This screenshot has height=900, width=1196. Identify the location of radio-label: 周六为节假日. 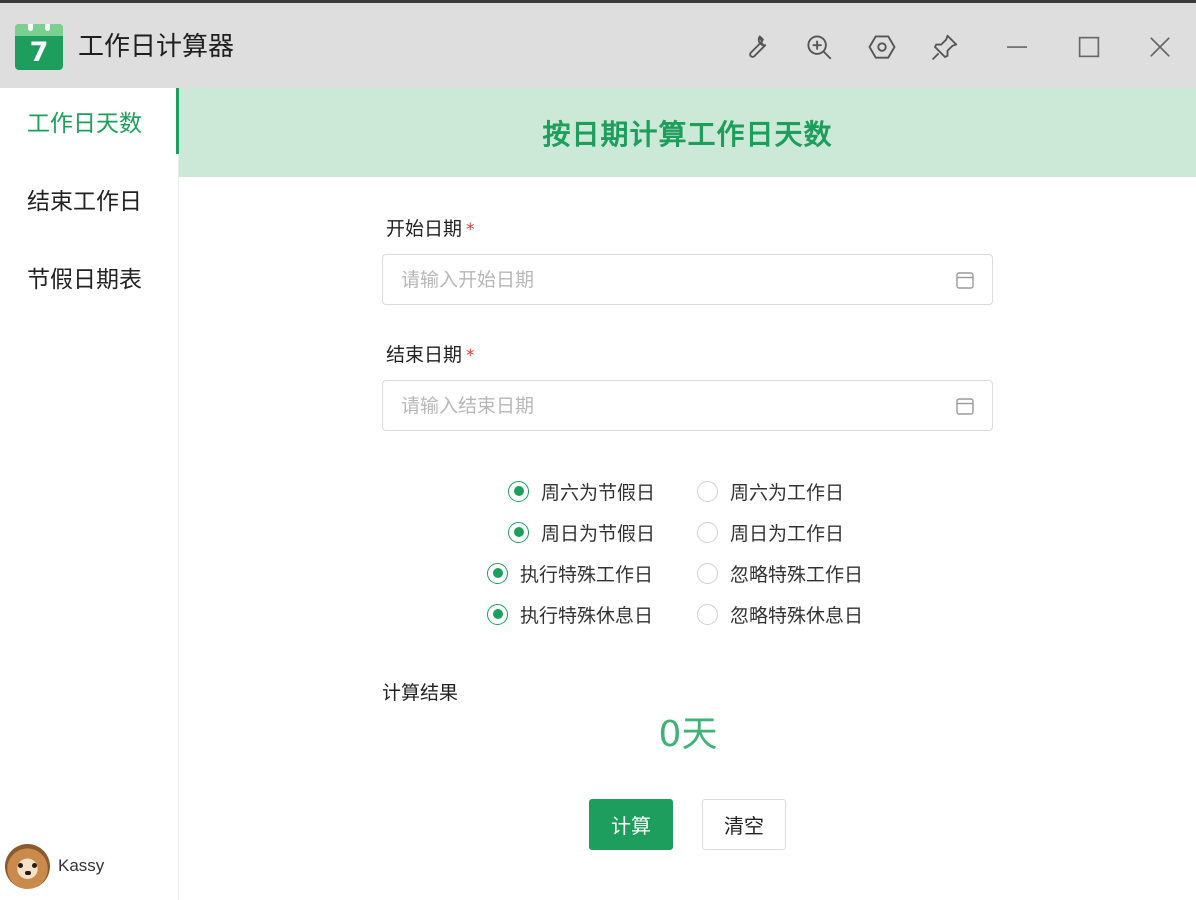
(598, 492).